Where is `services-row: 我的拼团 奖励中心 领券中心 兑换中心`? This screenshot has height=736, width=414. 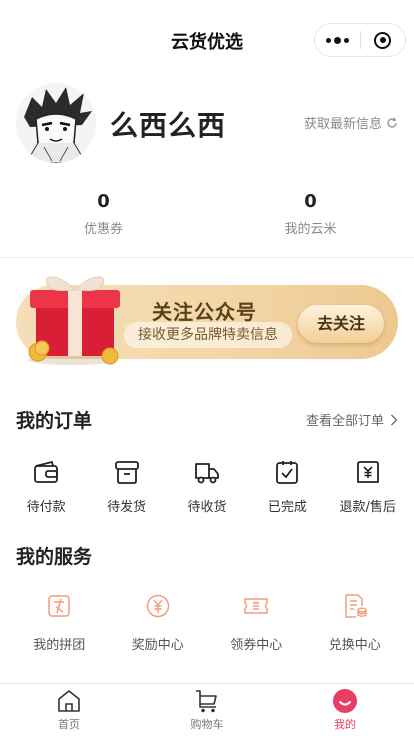
services-row: 我的拼团 奖励中心 领券中心 兑换中心 is located at coordinates (207, 625).